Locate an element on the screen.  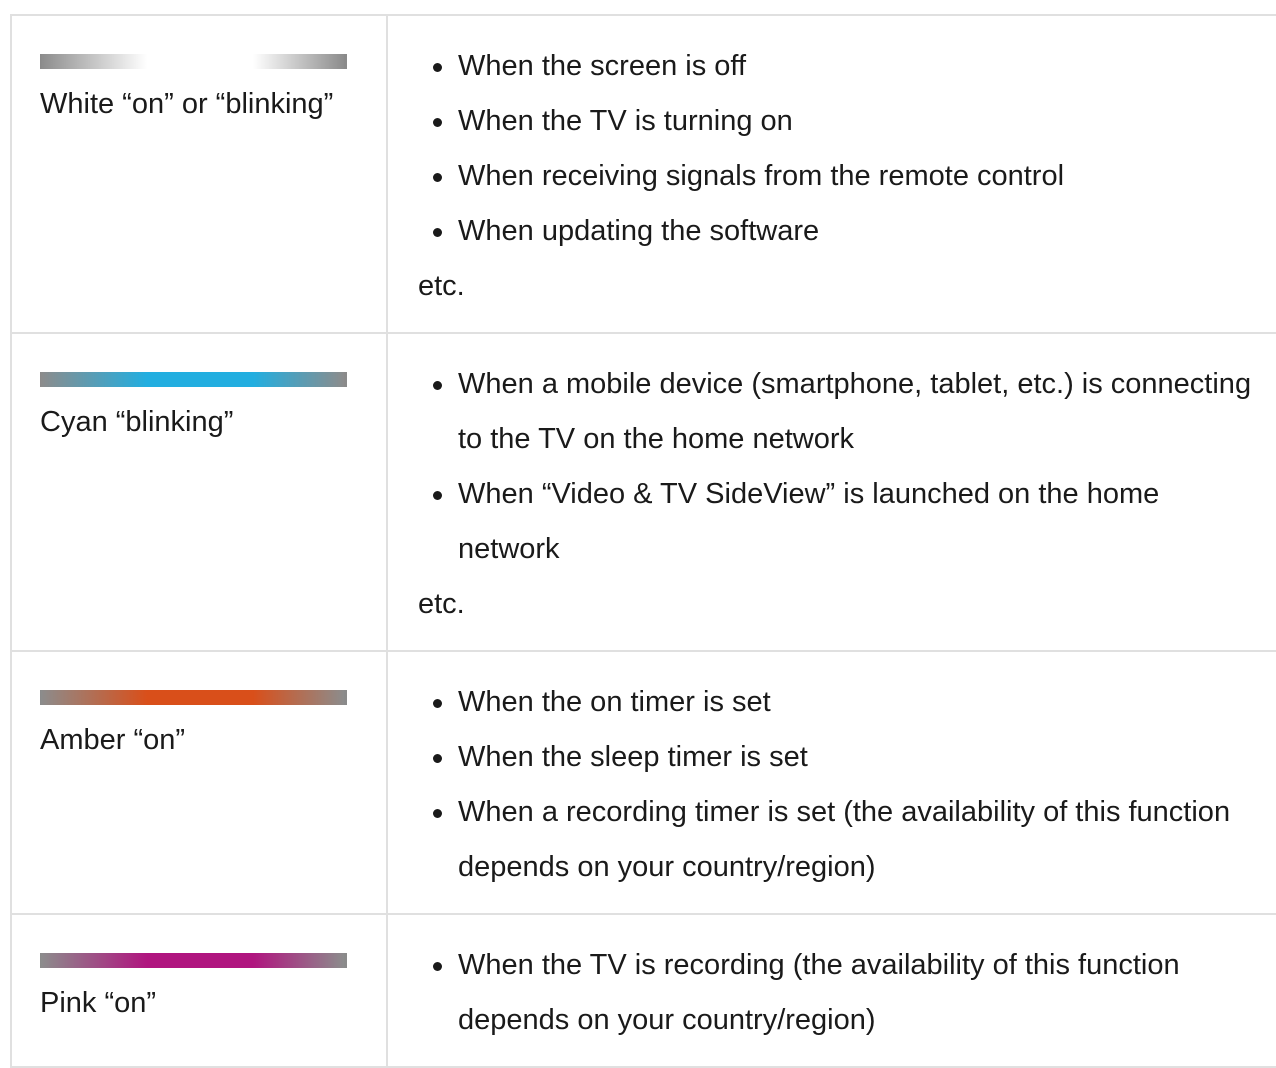
led-white-bar-icon is located at coordinates (193, 61).